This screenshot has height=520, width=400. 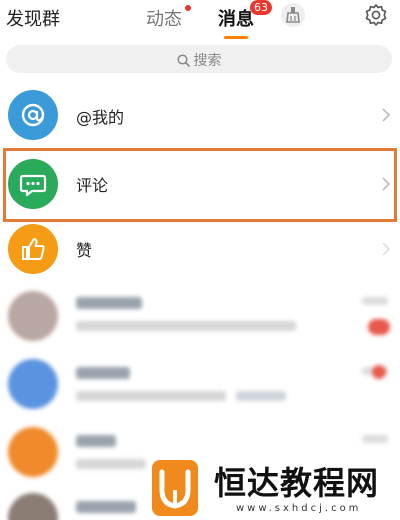 What do you see at coordinates (100, 117) in the screenshot?
I see `row-mentions-label: @我的` at bounding box center [100, 117].